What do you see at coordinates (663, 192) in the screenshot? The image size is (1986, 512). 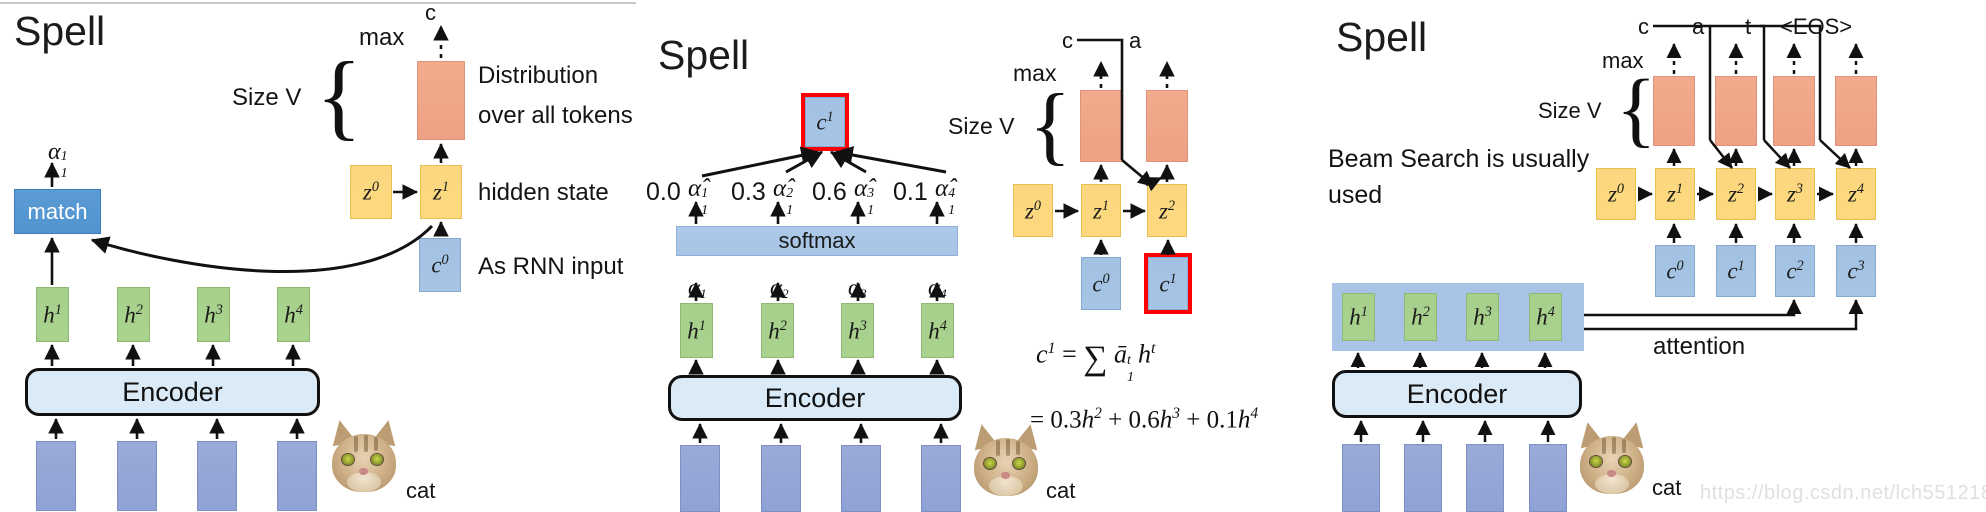 I see `attention-weight-1: 0.0` at bounding box center [663, 192].